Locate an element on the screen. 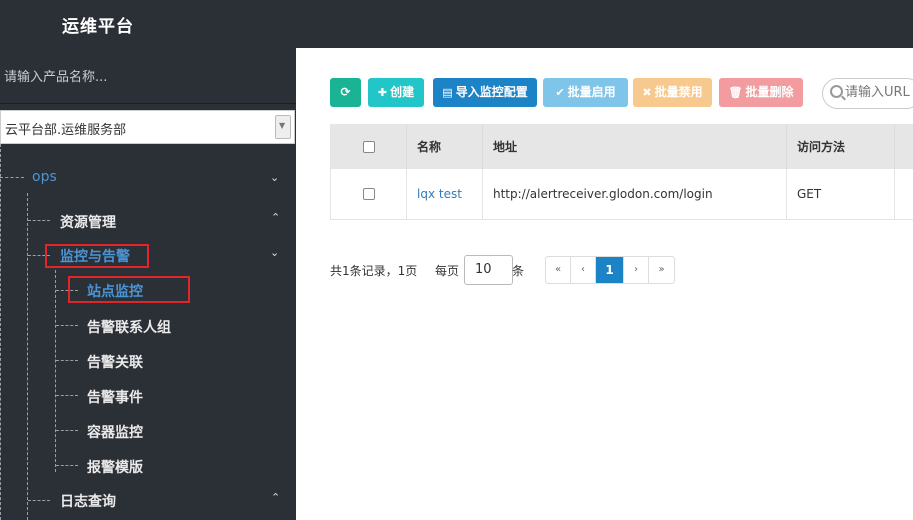 This screenshot has height=520, width=913. row-url-cell: http://alertreceiver.glodon.com/login is located at coordinates (634, 194).